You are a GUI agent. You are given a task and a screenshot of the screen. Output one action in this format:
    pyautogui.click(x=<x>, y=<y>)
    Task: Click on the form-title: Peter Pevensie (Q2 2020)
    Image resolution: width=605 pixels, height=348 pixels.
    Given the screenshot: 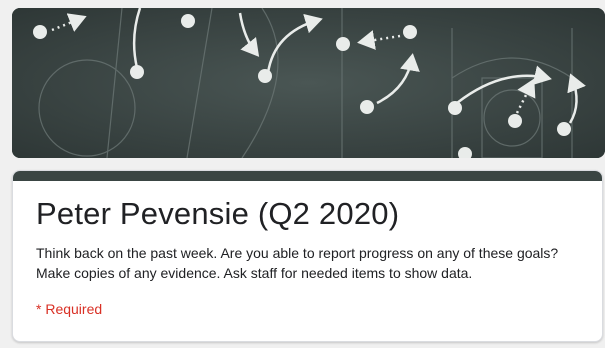 What is the action you would take?
    pyautogui.click(x=218, y=213)
    